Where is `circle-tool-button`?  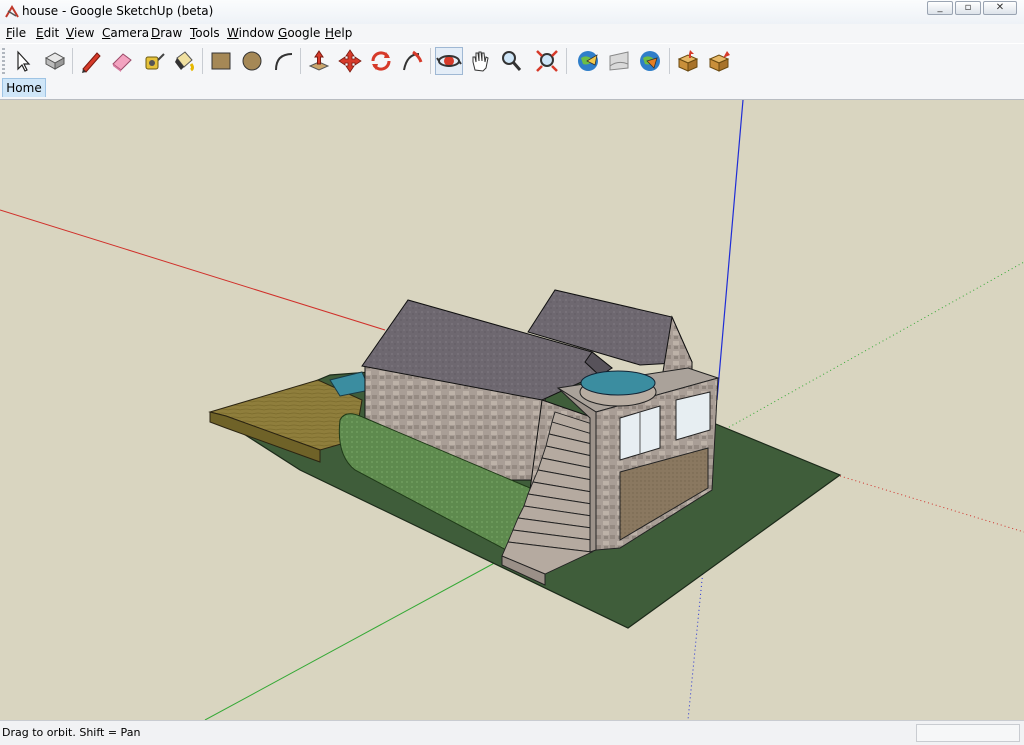
circle-tool-button is located at coordinates (252, 61).